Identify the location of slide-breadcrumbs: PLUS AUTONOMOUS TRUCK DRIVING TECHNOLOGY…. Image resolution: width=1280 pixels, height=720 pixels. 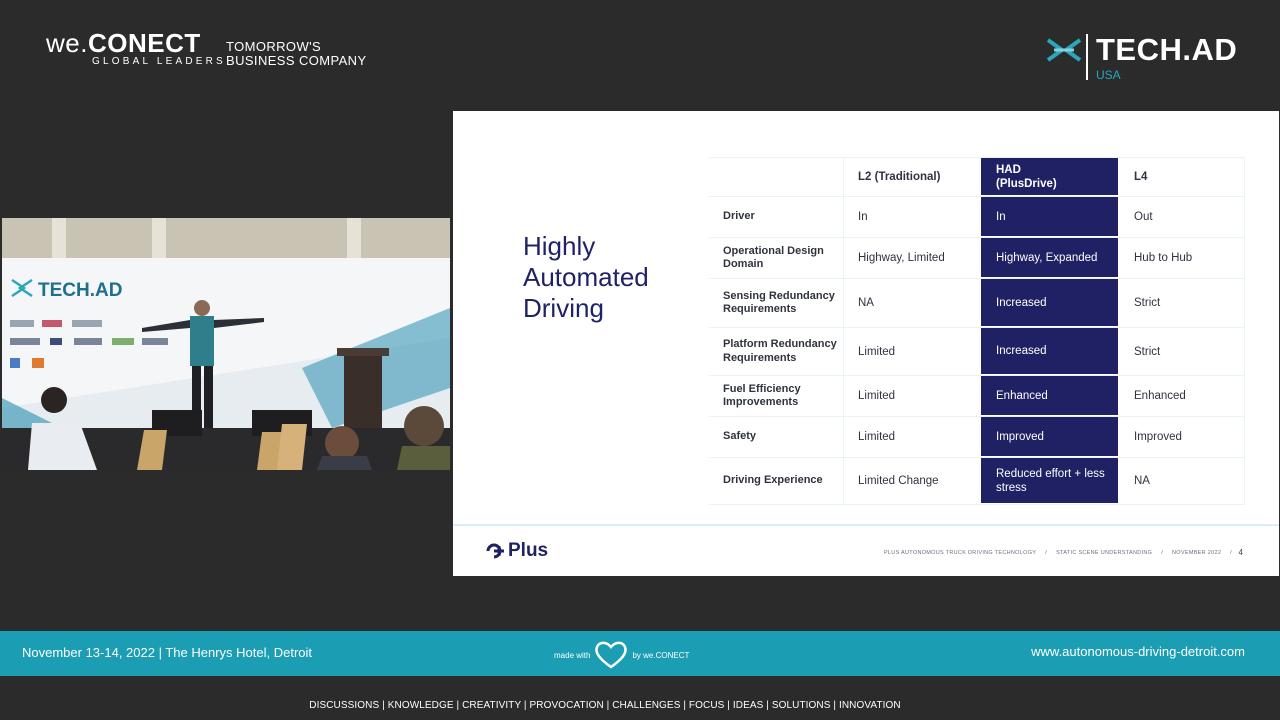
(1057, 553).